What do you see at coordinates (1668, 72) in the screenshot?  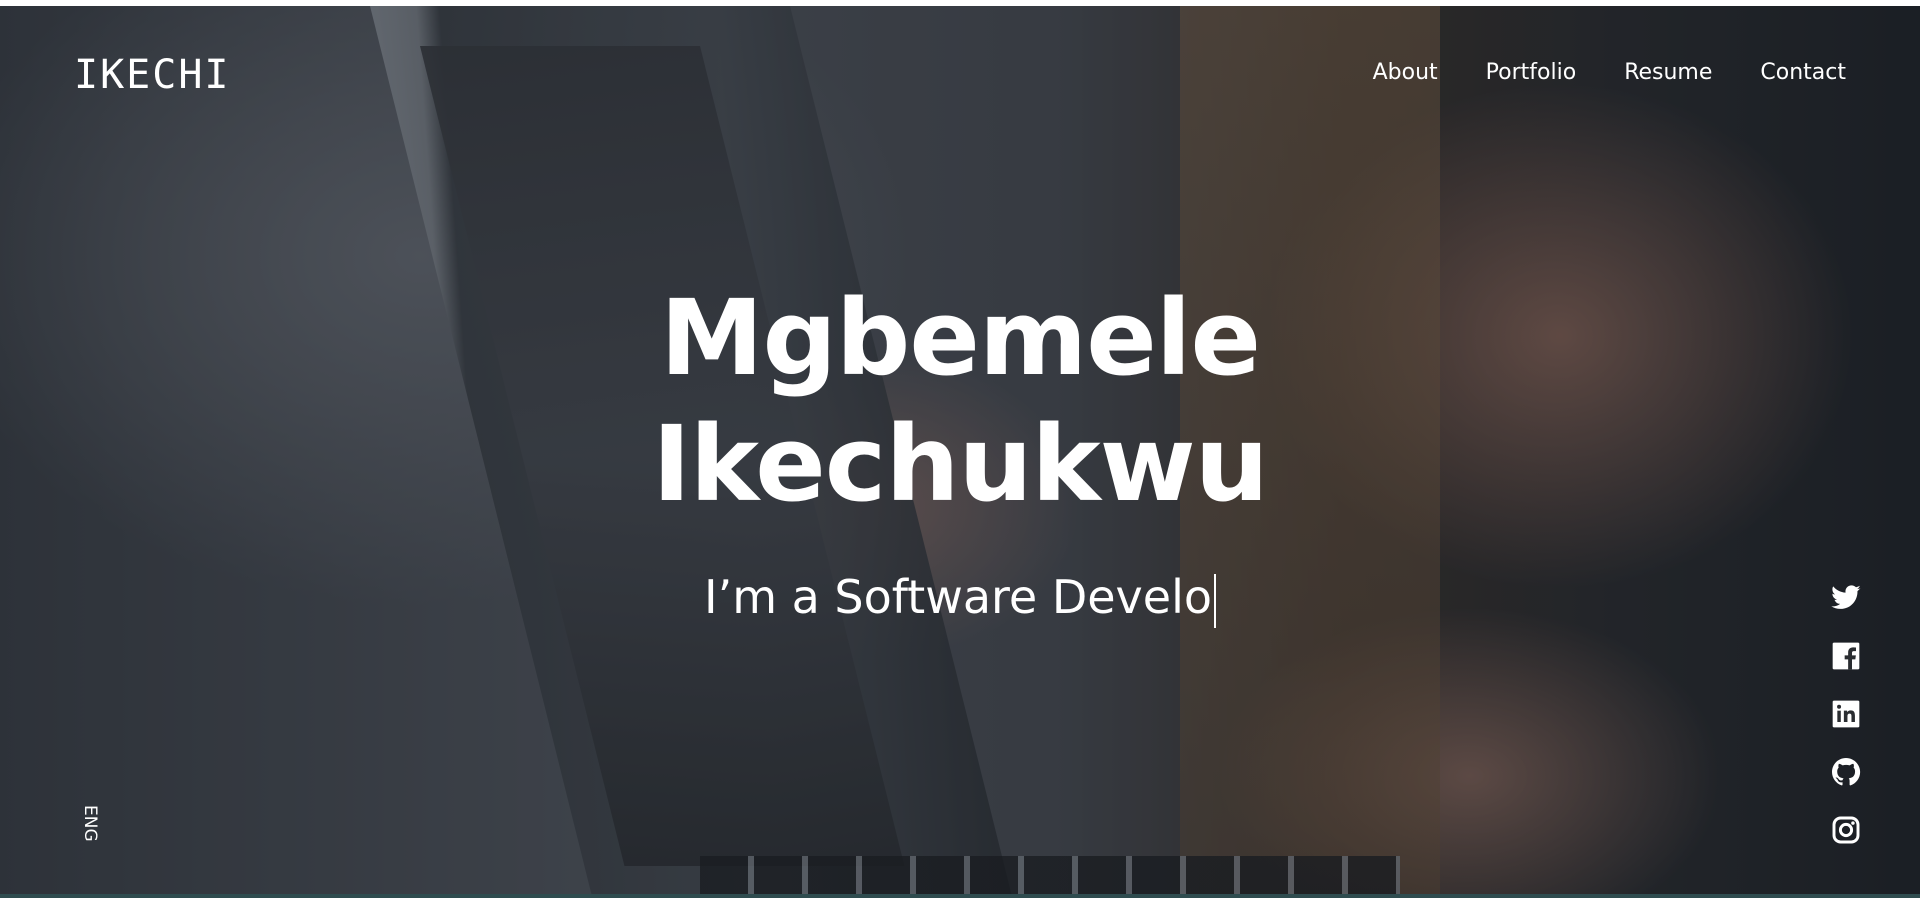 I see `nav-resume: Resume` at bounding box center [1668, 72].